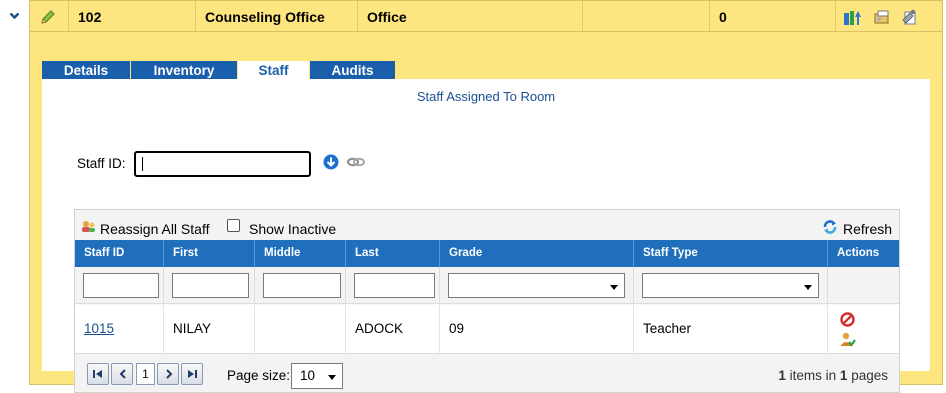 This screenshot has width=946, height=393. Describe the element at coordinates (121, 285) in the screenshot. I see `filter-staff-id-input` at that location.